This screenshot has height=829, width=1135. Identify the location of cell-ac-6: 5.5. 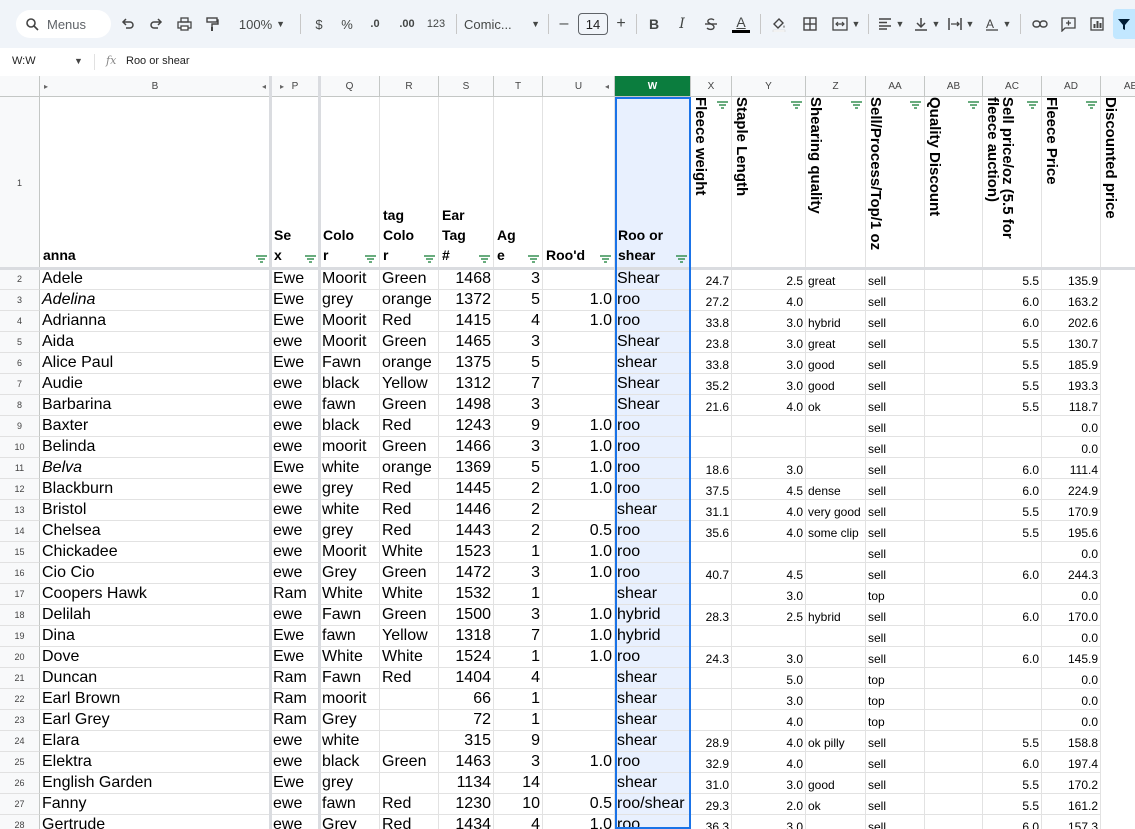
(1012, 363).